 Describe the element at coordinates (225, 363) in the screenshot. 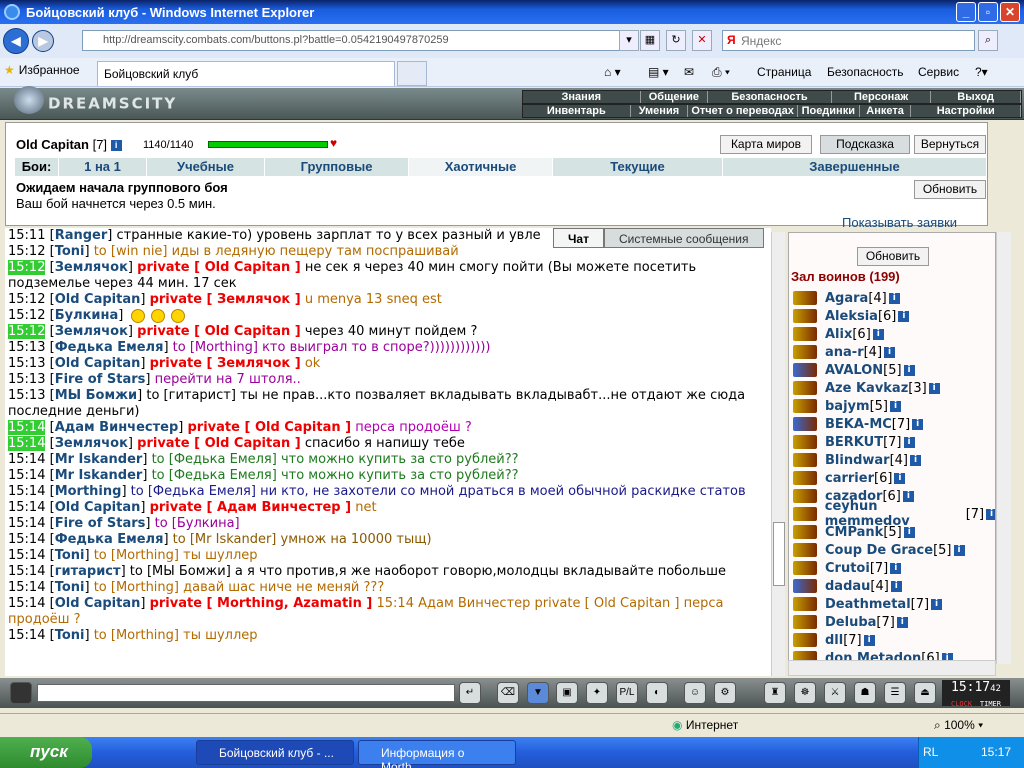

I see `private-tag: private [ Землячок ]` at that location.